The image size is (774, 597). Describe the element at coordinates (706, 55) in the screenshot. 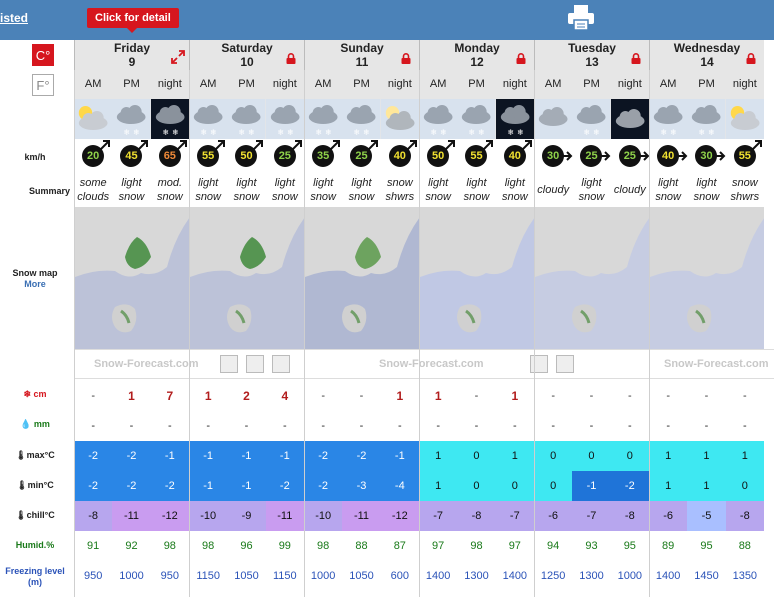

I see `day-header-wednesday: Wednesday 14` at that location.